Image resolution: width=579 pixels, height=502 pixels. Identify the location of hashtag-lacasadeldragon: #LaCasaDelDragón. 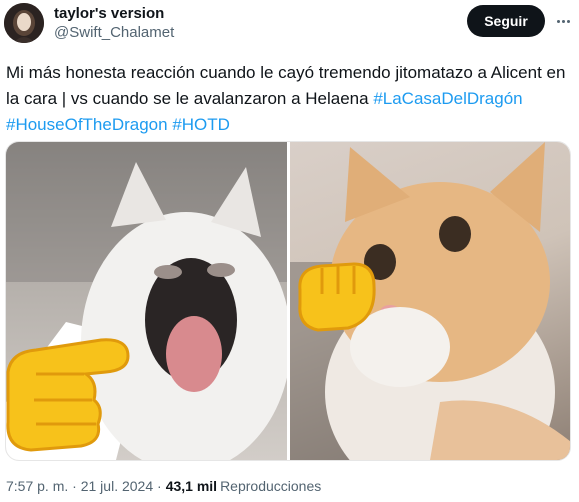
(447, 98).